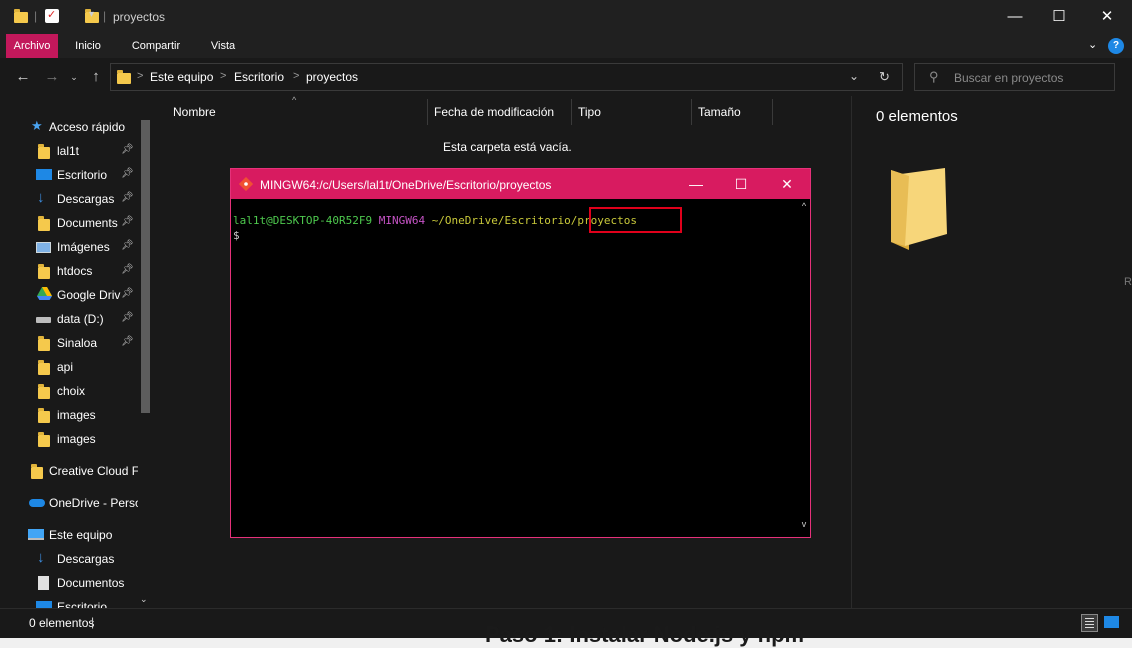 This screenshot has width=1132, height=648. What do you see at coordinates (70, 535) in the screenshot?
I see `sidebar-item-este-equipo: Este equipo` at bounding box center [70, 535].